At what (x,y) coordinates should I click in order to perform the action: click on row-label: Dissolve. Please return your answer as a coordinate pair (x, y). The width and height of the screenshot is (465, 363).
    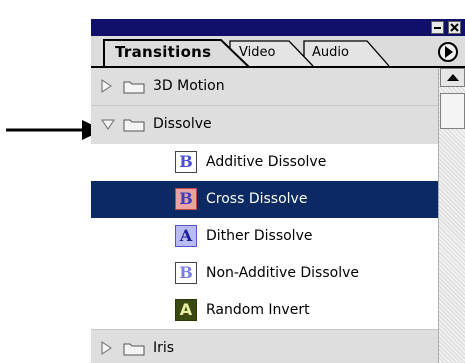
    Looking at the image, I should click on (182, 124).